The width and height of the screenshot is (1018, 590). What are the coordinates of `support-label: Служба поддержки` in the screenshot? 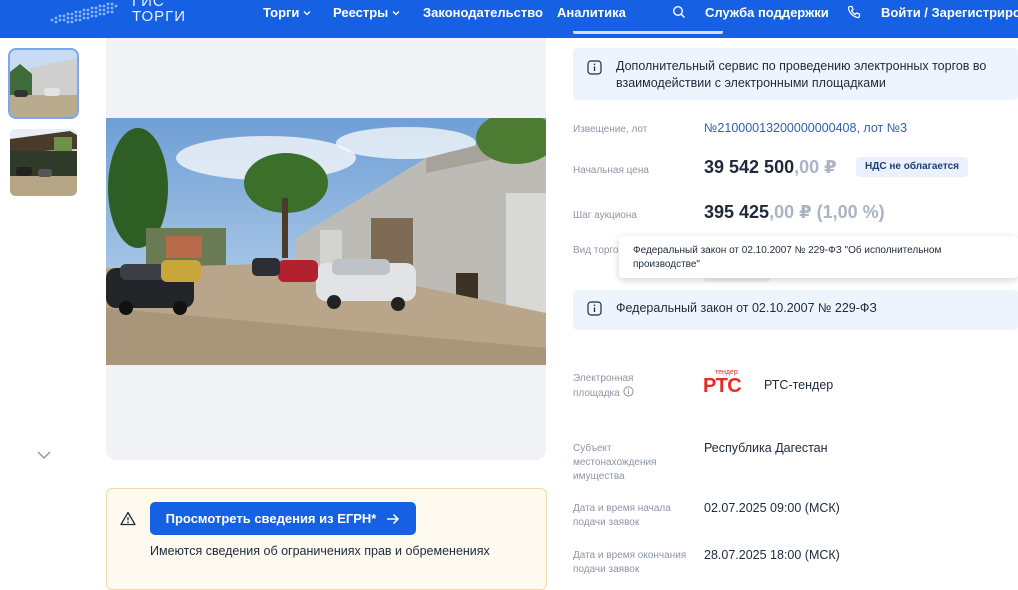 It's located at (767, 12).